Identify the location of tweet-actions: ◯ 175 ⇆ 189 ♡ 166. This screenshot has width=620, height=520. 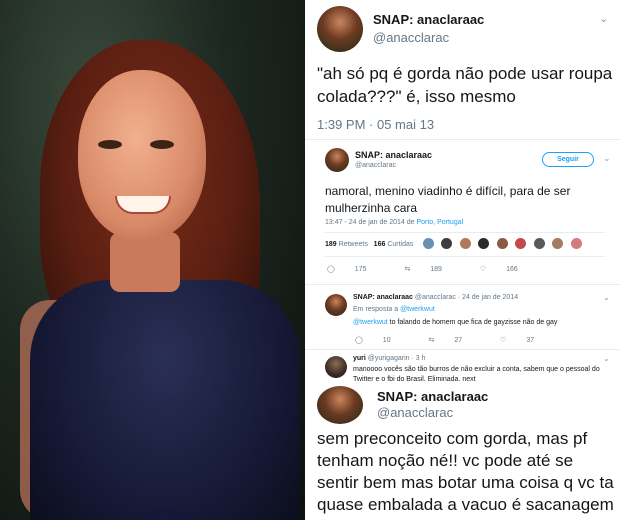
(440, 269).